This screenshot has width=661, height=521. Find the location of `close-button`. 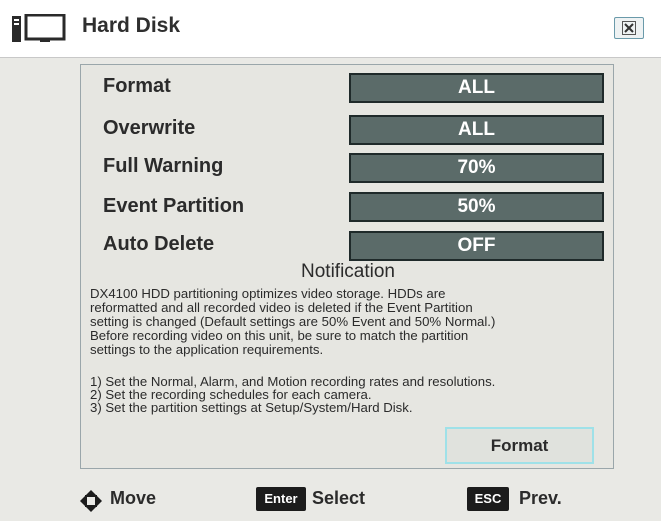

close-button is located at coordinates (629, 28).